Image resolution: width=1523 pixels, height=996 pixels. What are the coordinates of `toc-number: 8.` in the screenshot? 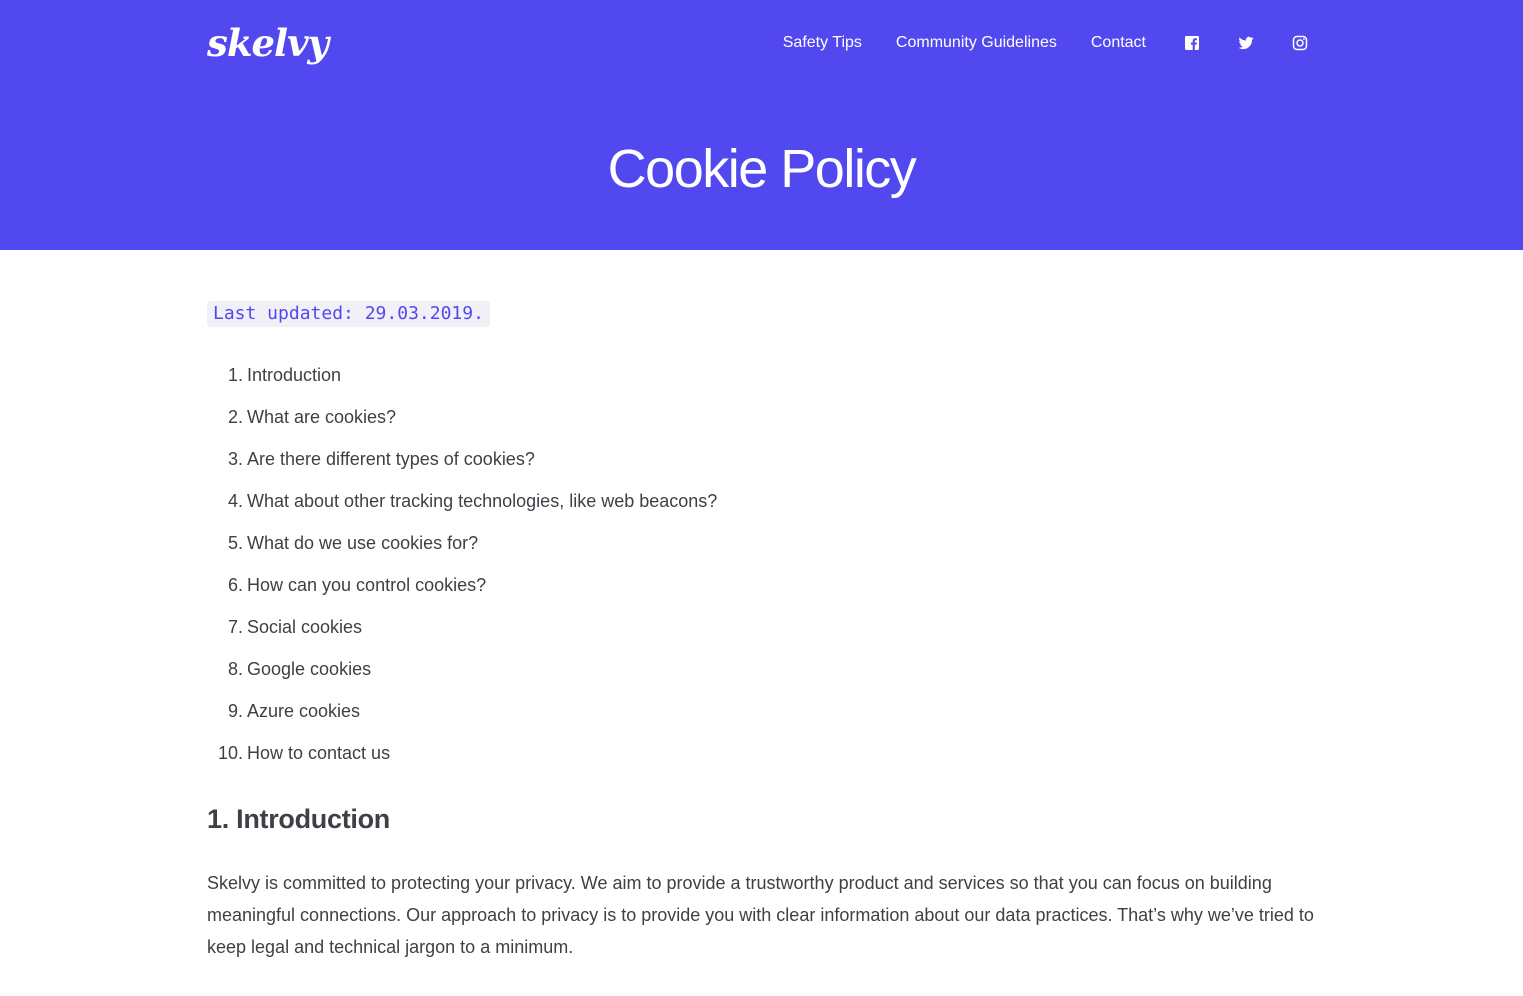 It's located at (235, 669).